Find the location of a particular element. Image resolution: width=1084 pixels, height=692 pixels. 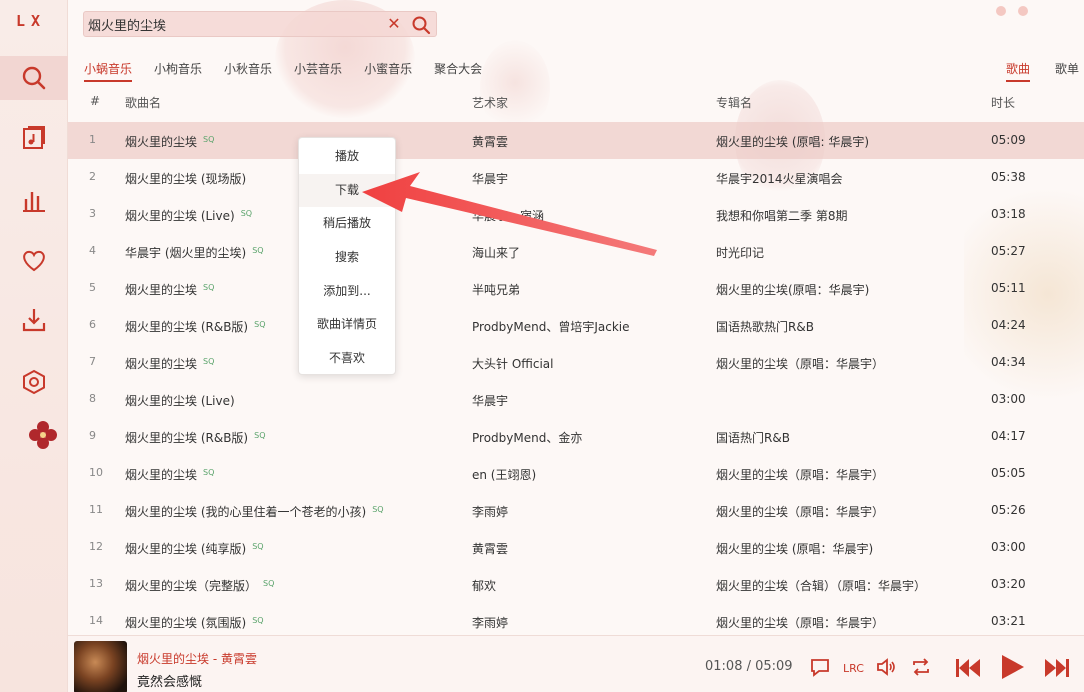

header-name: 歌曲名 is located at coordinates (143, 103).